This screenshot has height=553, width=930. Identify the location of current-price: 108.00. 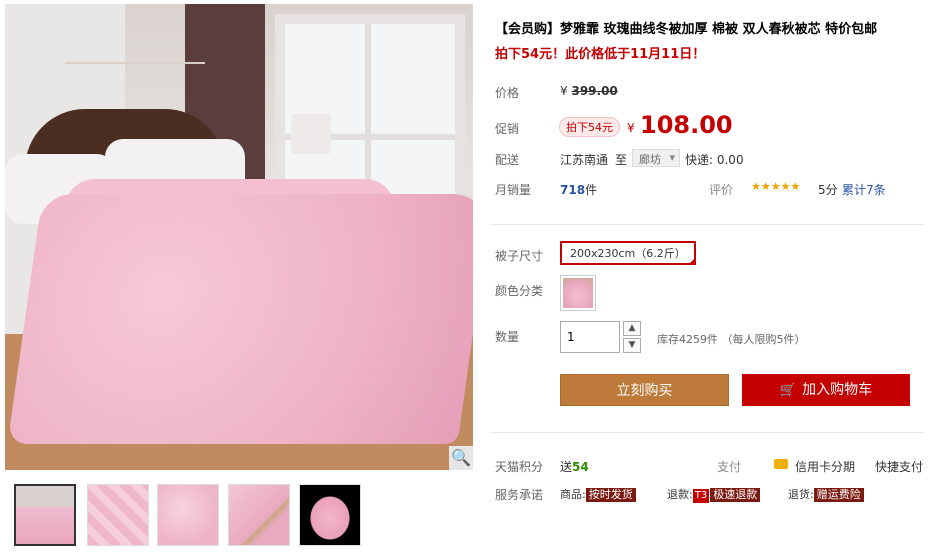
(686, 125).